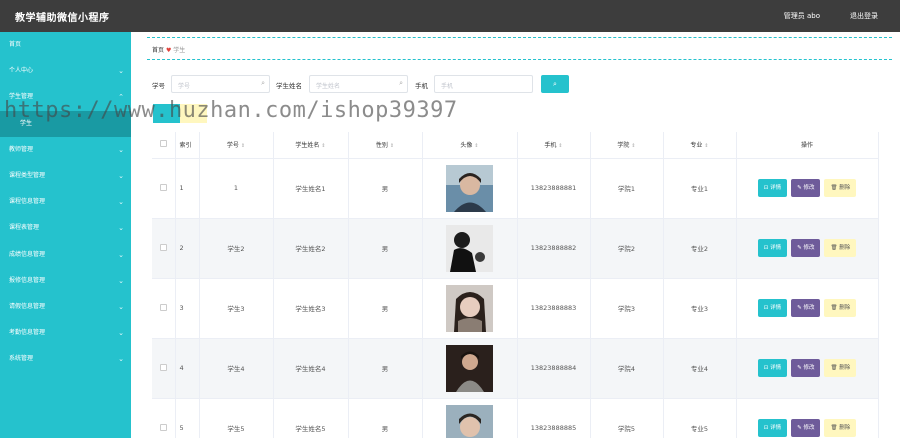  I want to click on student-name-placeholder: 学生姓名, so click(328, 86).